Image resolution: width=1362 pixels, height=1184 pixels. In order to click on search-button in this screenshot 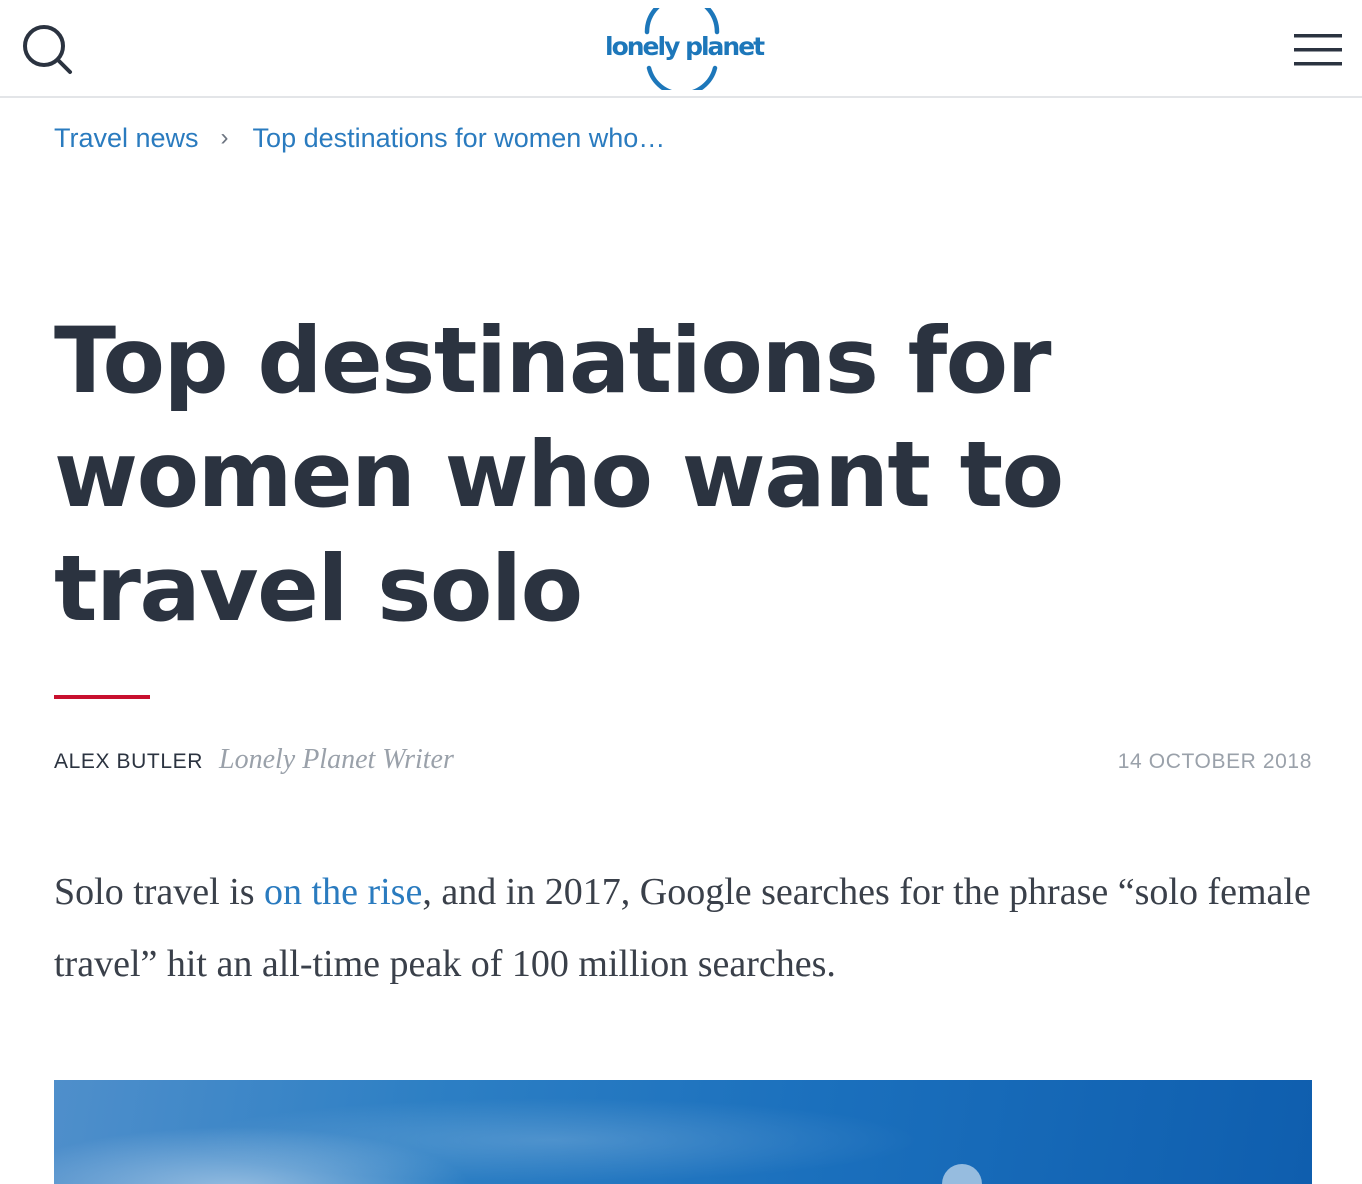, I will do `click(48, 50)`.